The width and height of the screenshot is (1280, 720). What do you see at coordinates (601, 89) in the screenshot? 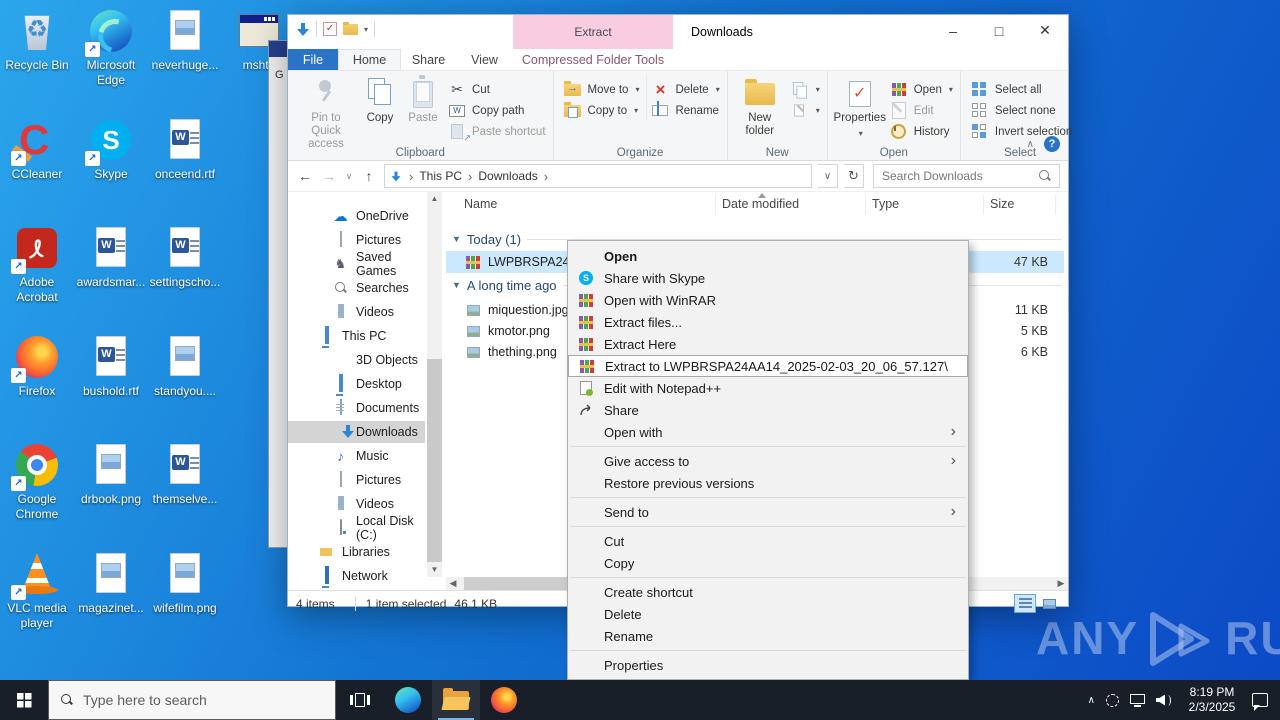
I see `move-to-button: Move to ▾` at bounding box center [601, 89].